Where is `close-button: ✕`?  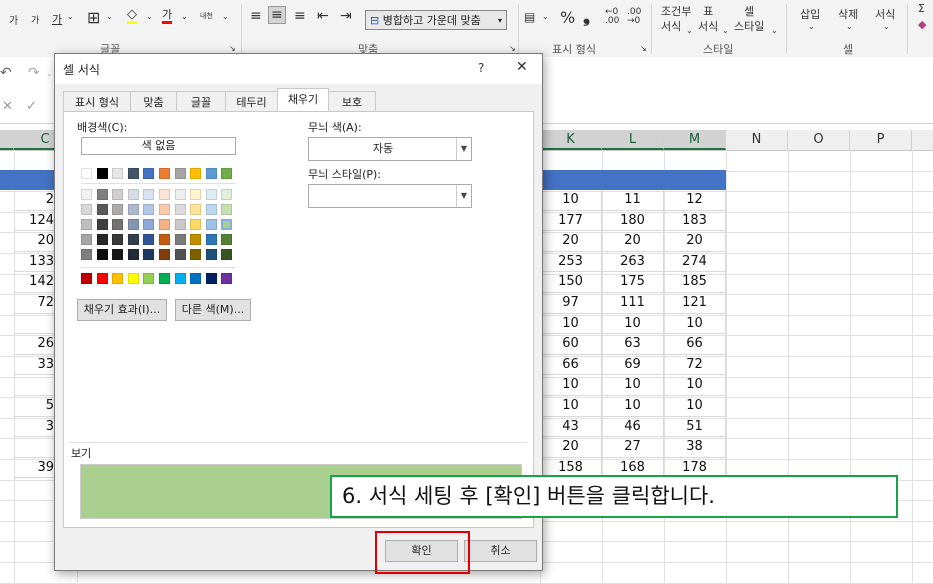 close-button: ✕ is located at coordinates (522, 67).